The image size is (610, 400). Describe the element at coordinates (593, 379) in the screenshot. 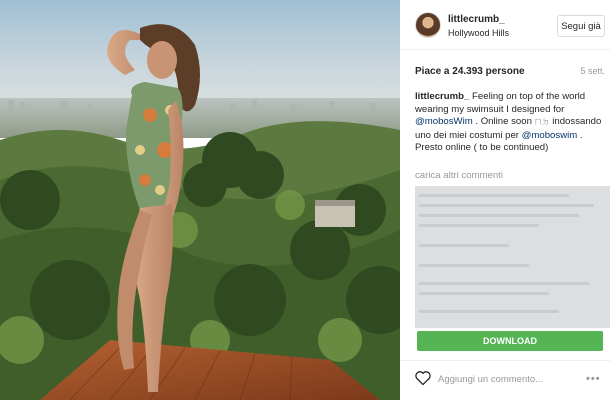

I see `more-options-icon: •••` at that location.